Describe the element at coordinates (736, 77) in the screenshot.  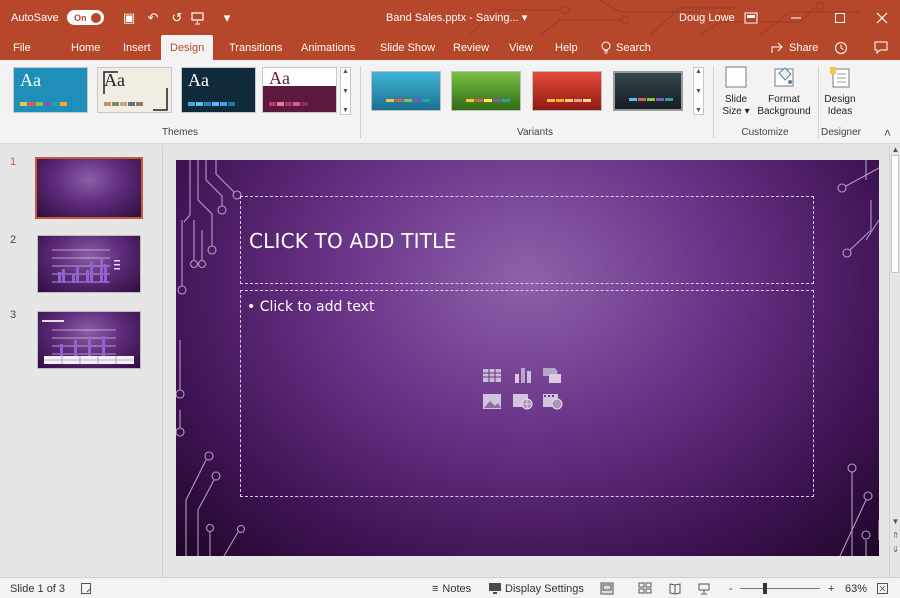
I see `slide-size-icon` at that location.